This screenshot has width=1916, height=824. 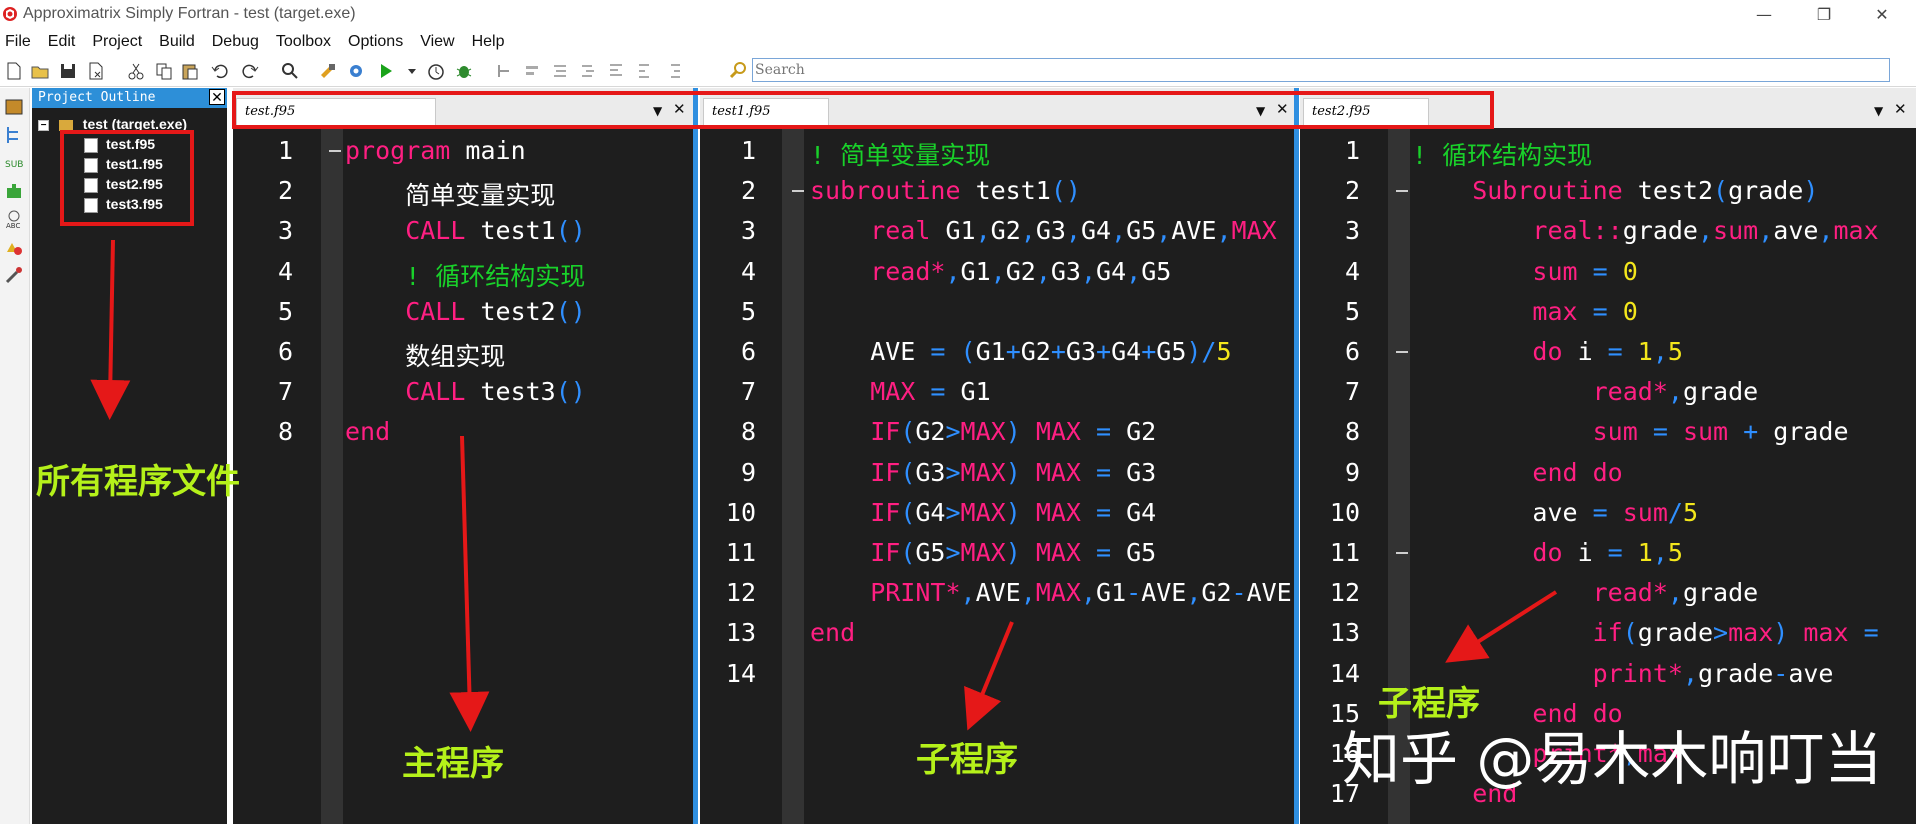 I want to click on run-icon, so click(x=386, y=71).